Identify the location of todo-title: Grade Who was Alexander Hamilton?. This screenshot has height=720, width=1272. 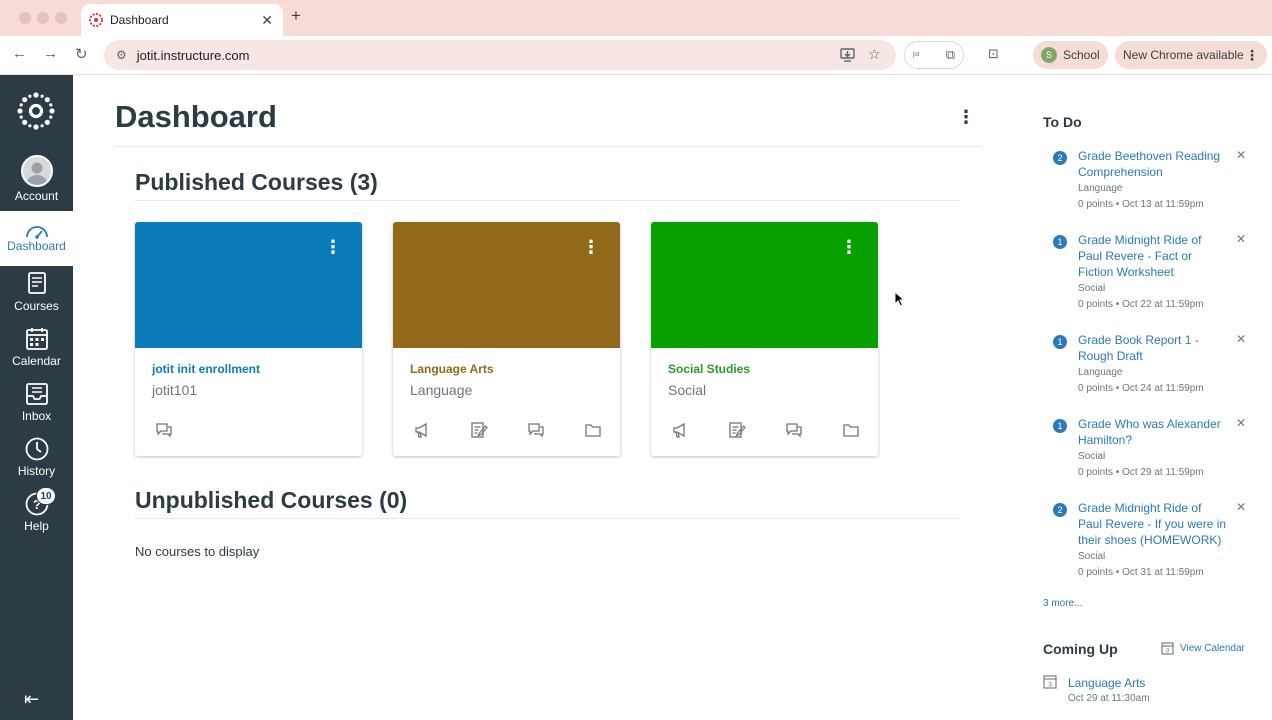
(1153, 432).